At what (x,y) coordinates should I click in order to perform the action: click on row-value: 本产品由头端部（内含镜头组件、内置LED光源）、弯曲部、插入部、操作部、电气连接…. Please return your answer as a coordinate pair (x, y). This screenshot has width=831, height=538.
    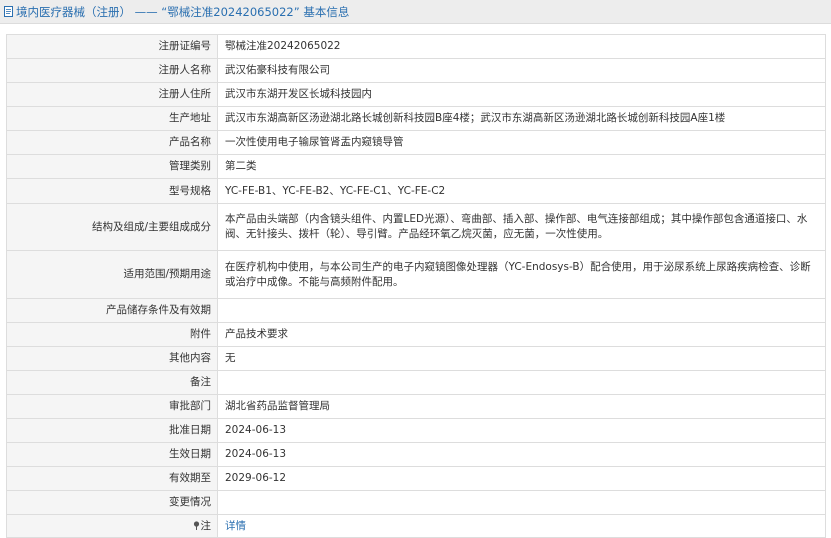
    Looking at the image, I should click on (521, 227).